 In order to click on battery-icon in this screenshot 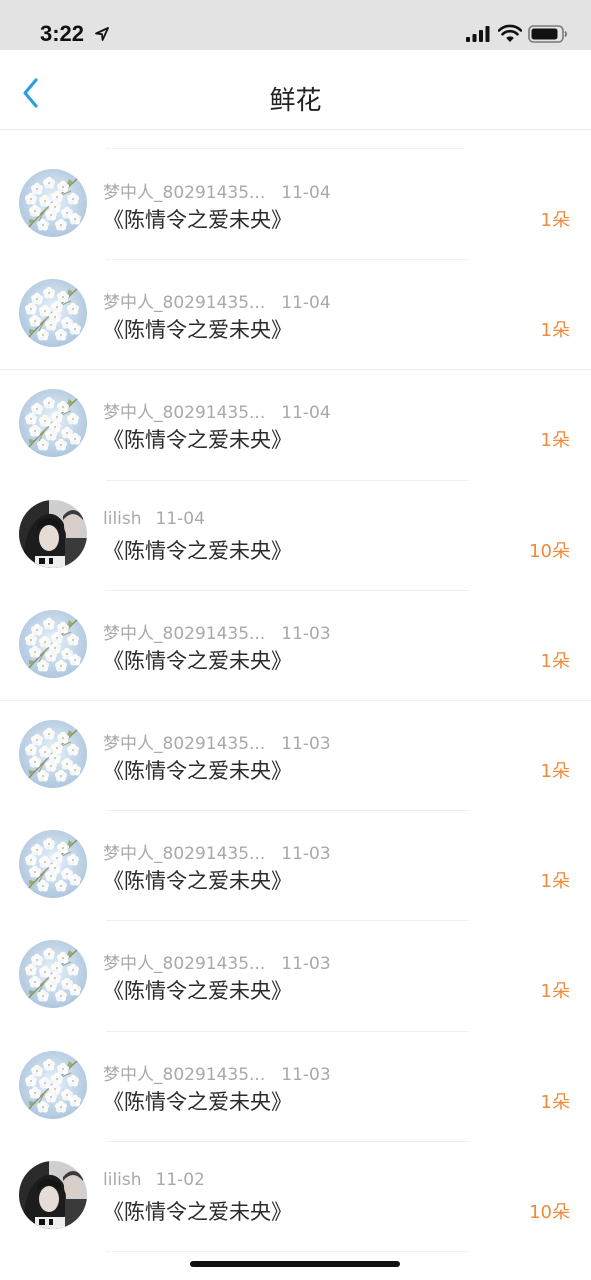, I will do `click(547, 34)`.